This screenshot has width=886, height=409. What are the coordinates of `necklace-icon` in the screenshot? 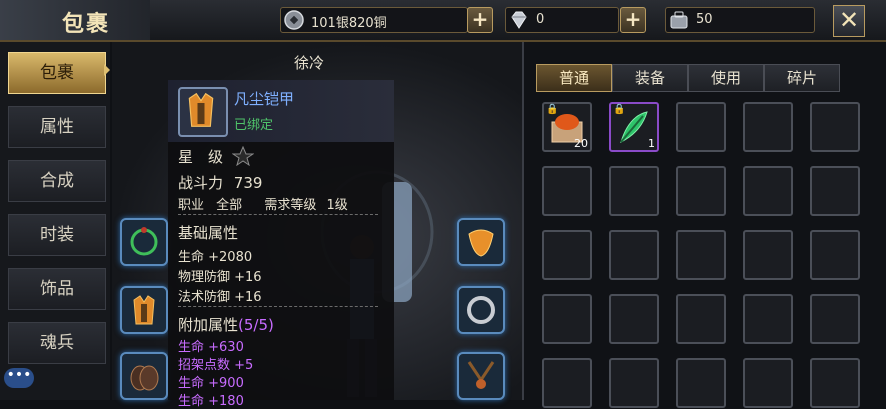 It's located at (144, 241).